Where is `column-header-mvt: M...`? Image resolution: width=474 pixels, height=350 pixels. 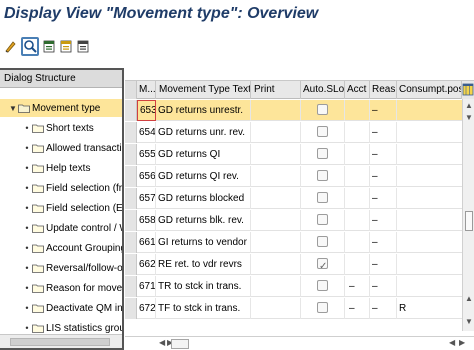
column-header-mvt: M... is located at coordinates (146, 90).